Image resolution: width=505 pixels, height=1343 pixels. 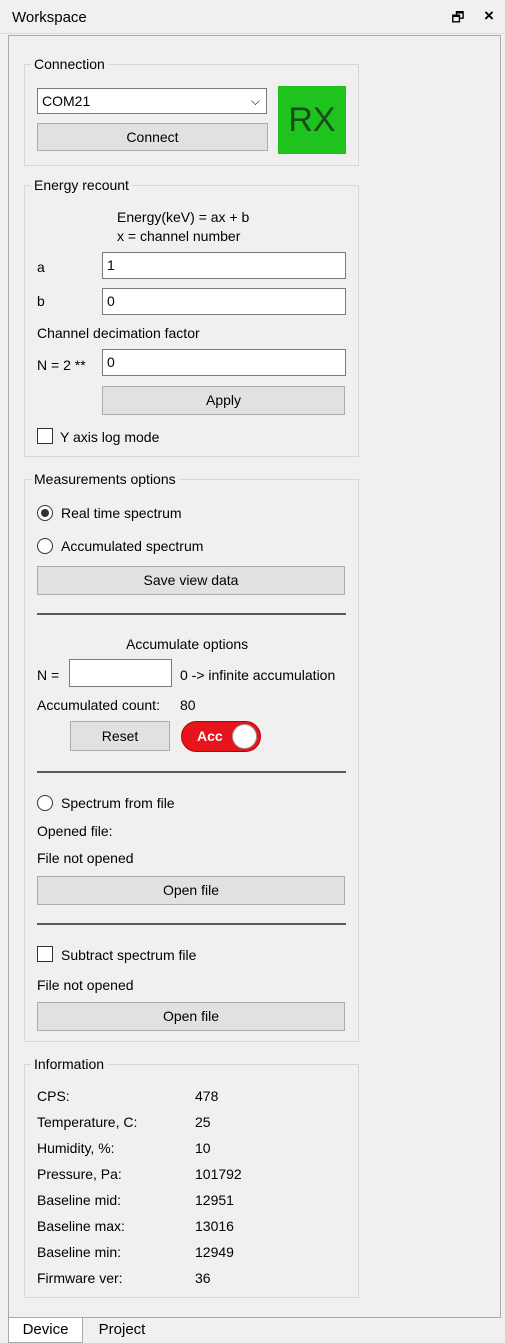 What do you see at coordinates (66, 101) in the screenshot?
I see `port-select-value: COM21` at bounding box center [66, 101].